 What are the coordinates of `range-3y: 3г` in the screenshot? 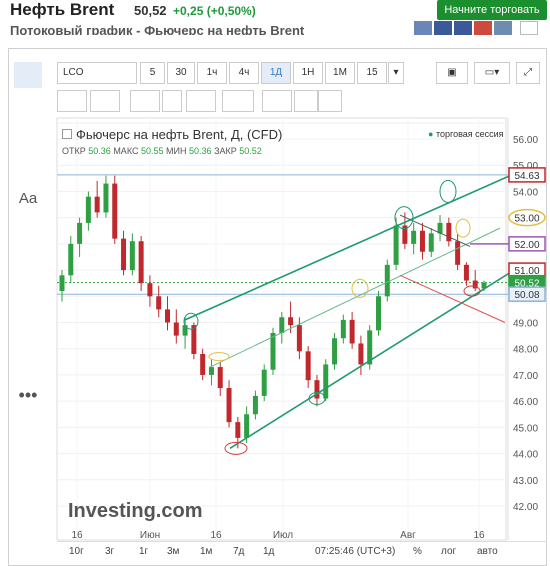 It's located at (109, 551).